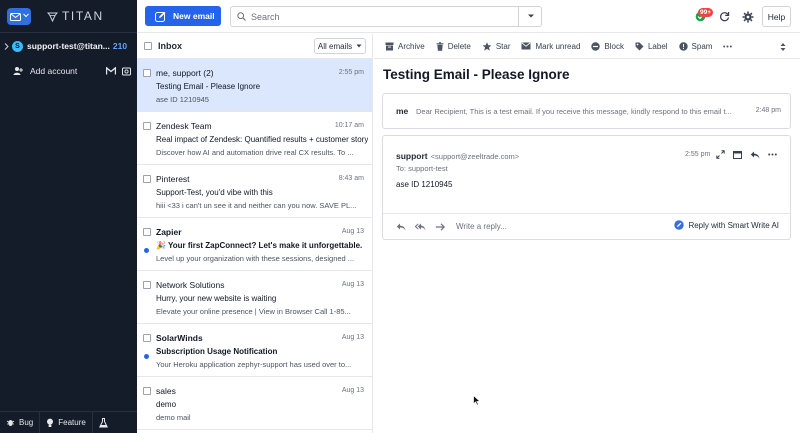 Image resolution: width=800 pixels, height=433 pixels. What do you see at coordinates (457, 156) in the screenshot?
I see `sender-line: support <support@zeeltrade.com>` at bounding box center [457, 156].